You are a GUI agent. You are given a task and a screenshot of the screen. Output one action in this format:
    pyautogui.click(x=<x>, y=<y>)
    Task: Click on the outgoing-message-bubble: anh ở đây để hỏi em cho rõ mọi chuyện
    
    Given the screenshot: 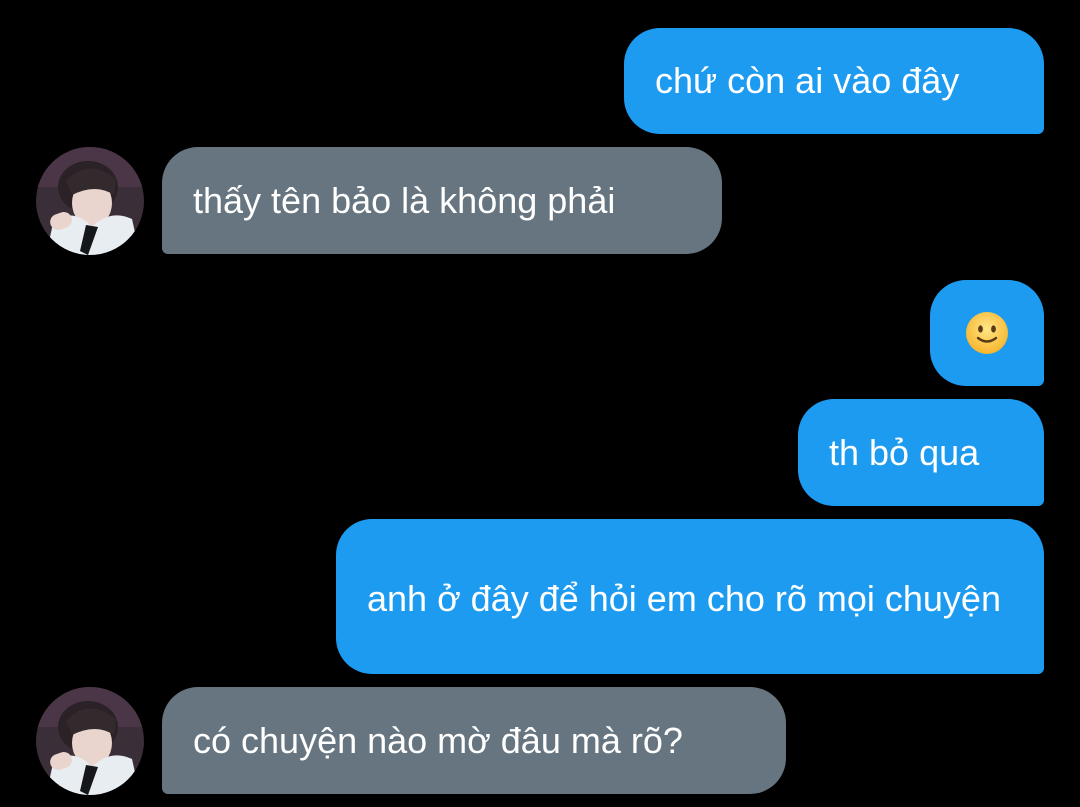 What is the action you would take?
    pyautogui.click(x=690, y=596)
    